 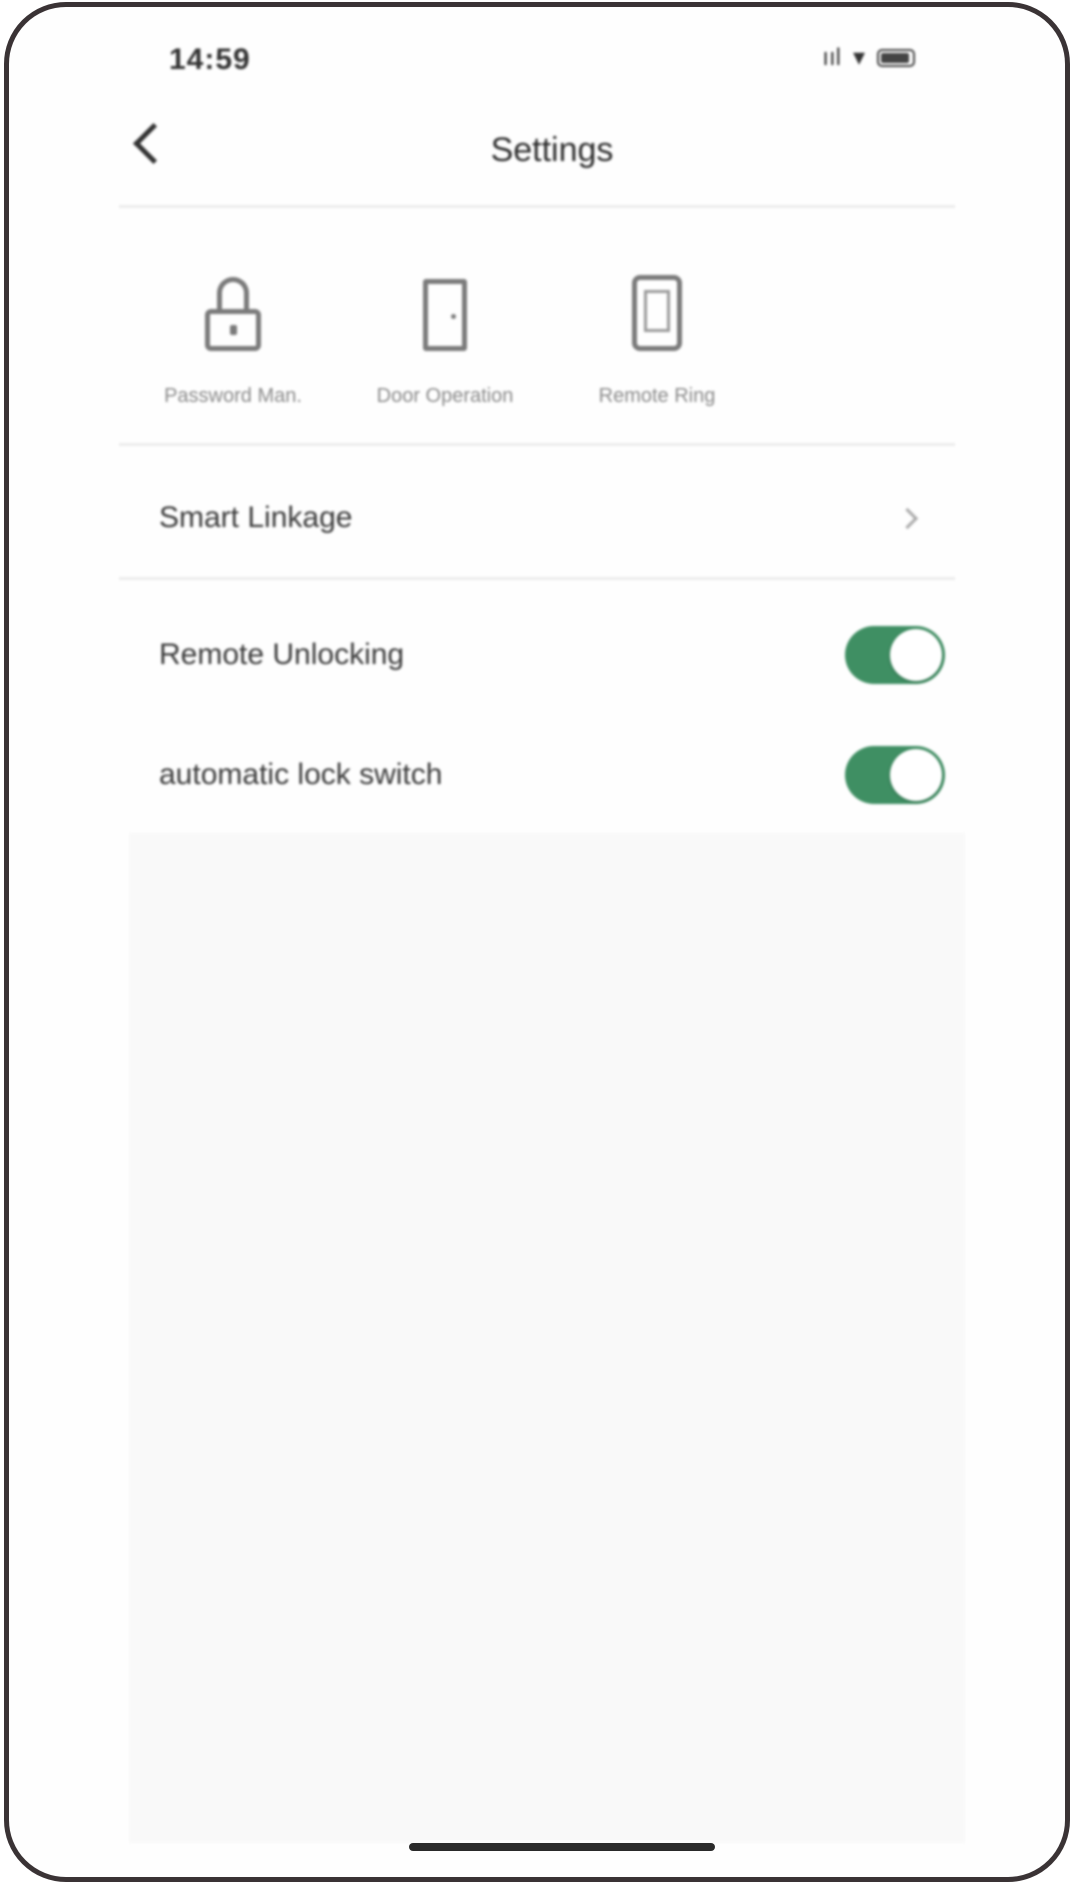 What do you see at coordinates (537, 206) in the screenshot?
I see `header-divider` at bounding box center [537, 206].